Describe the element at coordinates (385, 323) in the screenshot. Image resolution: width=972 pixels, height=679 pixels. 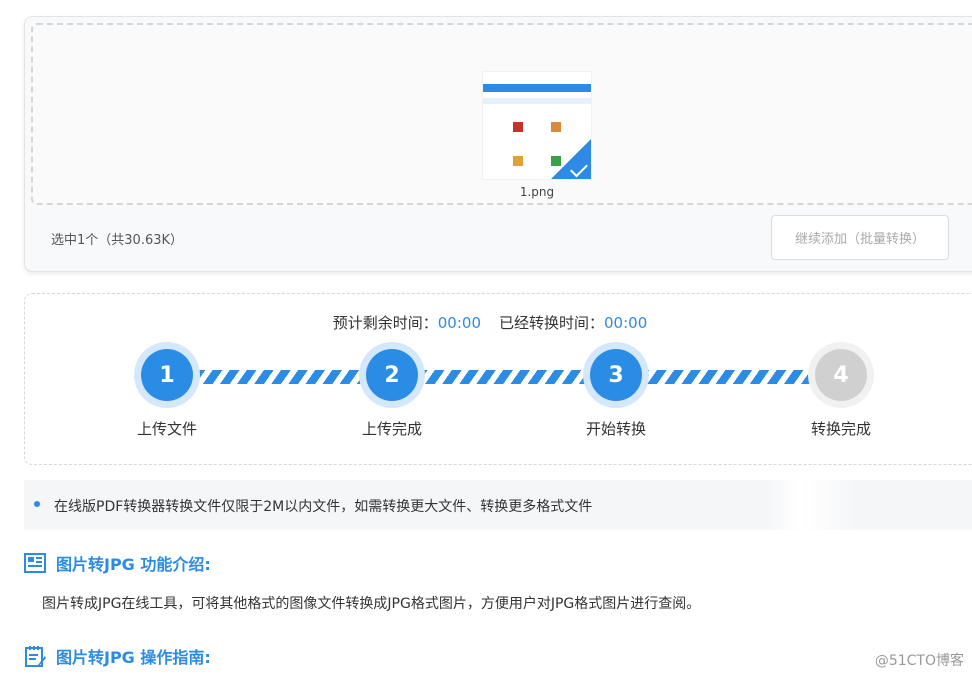
I see `remaining-time-label: 预计剩余时间：` at that location.